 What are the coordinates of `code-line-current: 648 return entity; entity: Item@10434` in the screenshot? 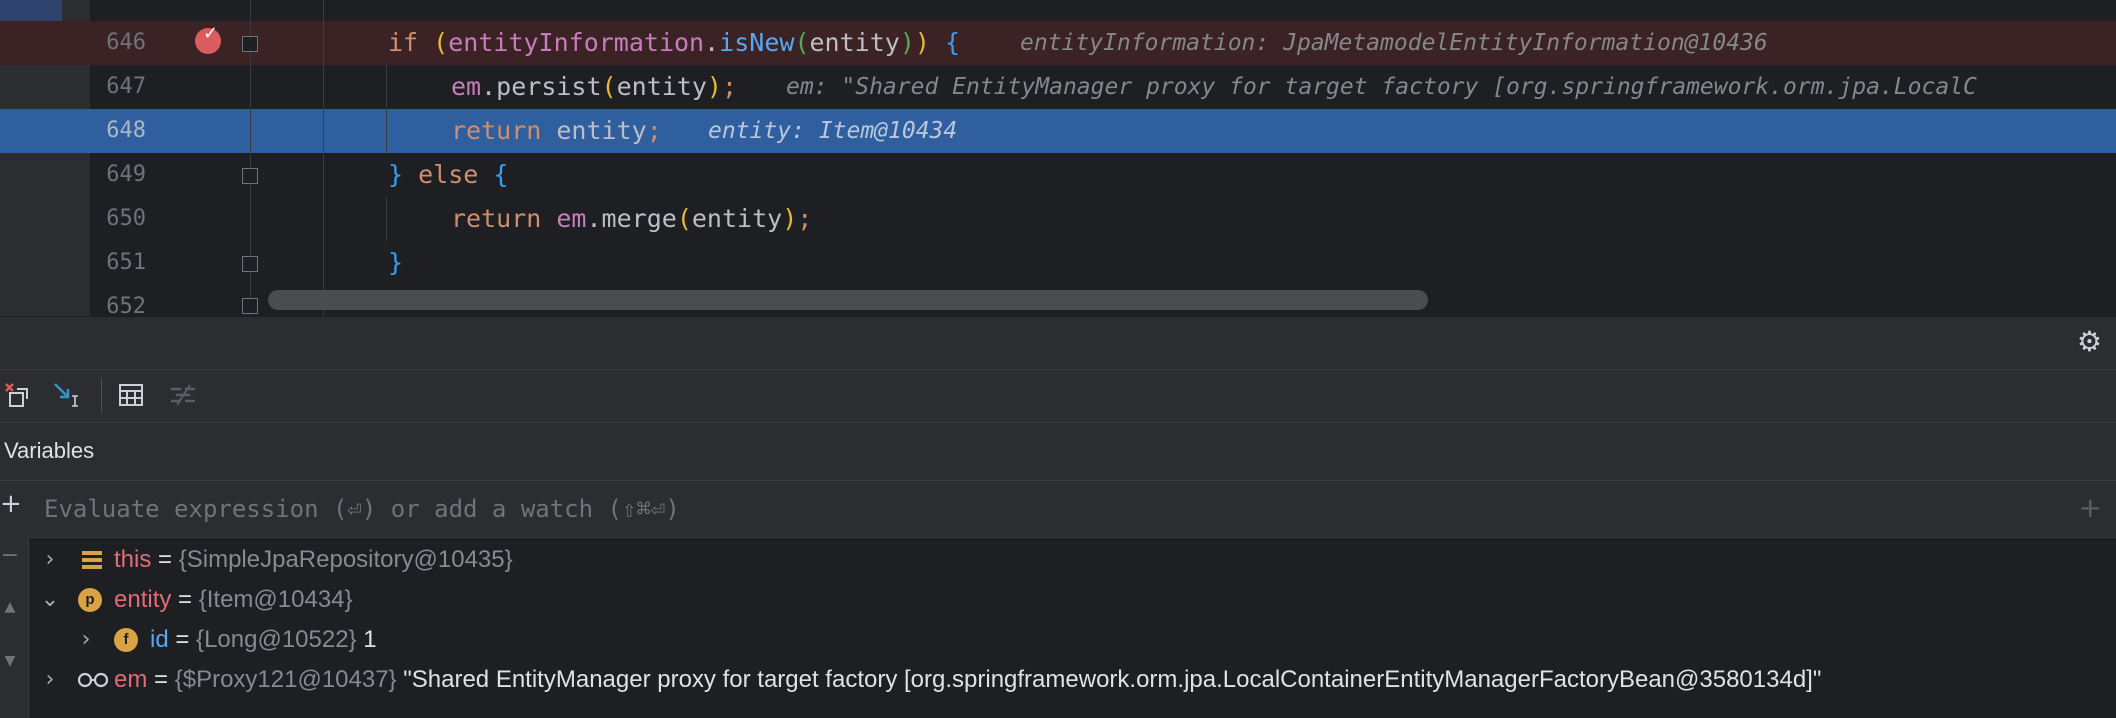 It's located at (1058, 131).